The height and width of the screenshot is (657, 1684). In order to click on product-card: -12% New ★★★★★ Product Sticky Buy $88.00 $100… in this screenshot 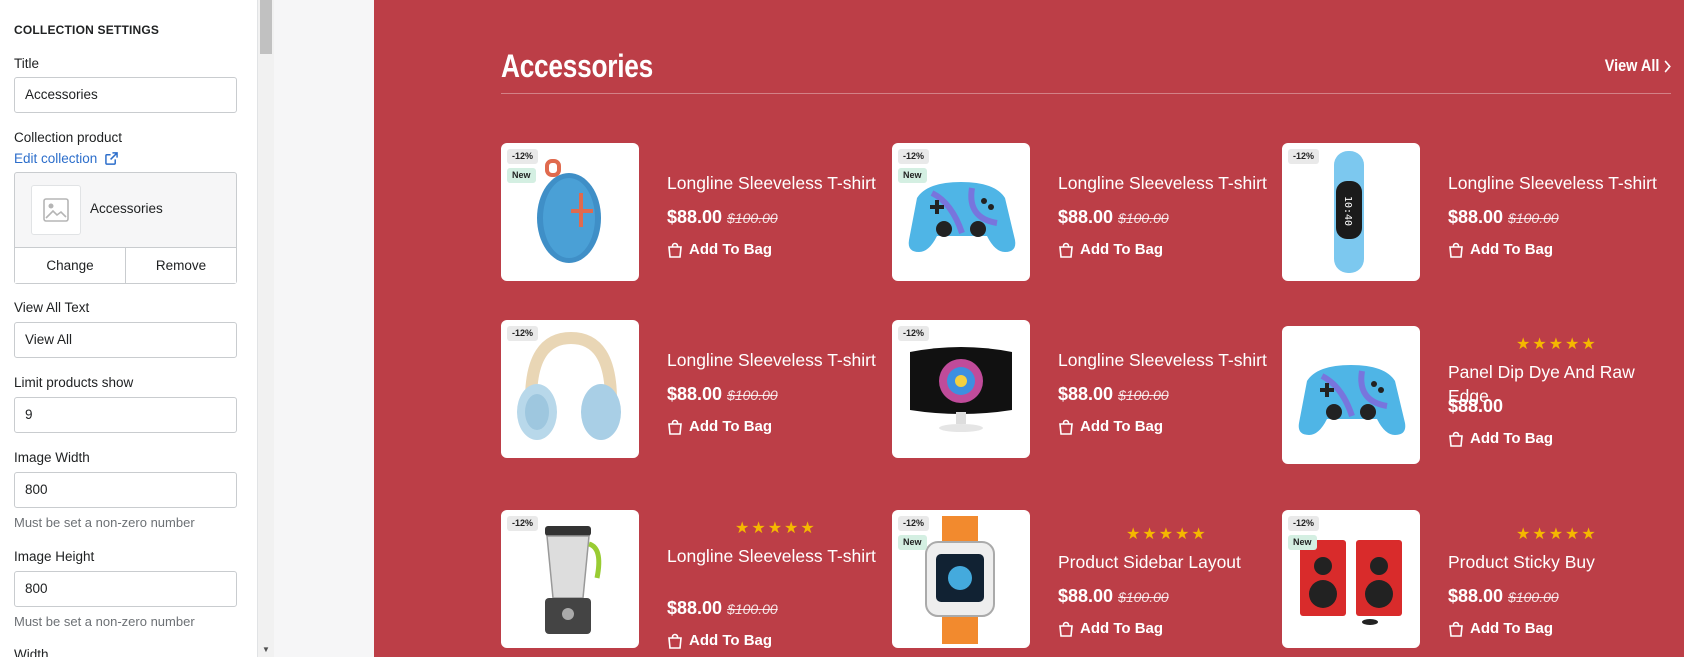, I will do `click(1472, 580)`.